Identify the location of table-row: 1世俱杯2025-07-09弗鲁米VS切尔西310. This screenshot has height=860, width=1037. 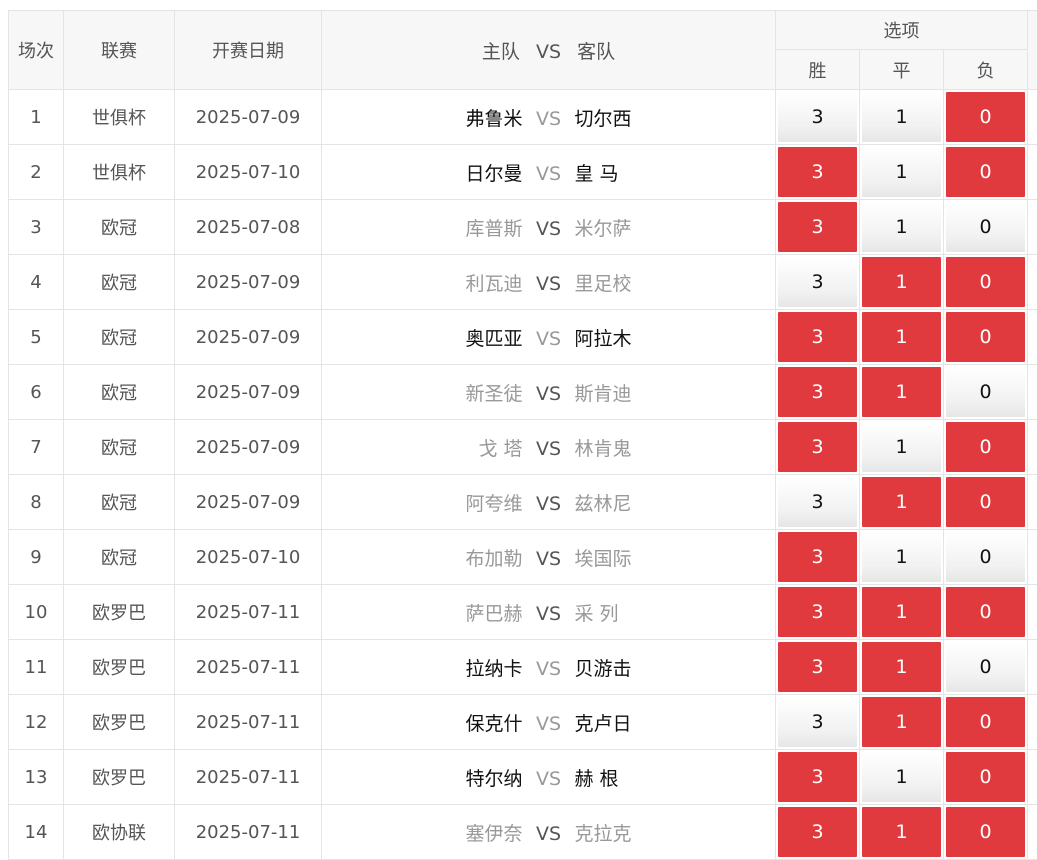
(523, 117).